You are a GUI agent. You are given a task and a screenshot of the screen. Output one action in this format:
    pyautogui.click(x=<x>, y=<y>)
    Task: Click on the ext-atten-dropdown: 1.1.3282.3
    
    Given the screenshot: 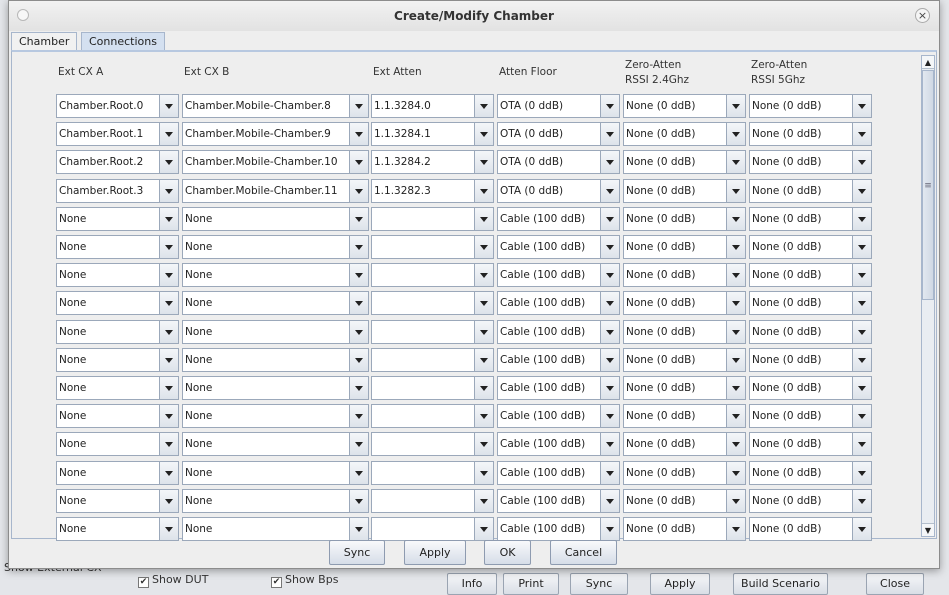 What is the action you would take?
    pyautogui.click(x=432, y=190)
    